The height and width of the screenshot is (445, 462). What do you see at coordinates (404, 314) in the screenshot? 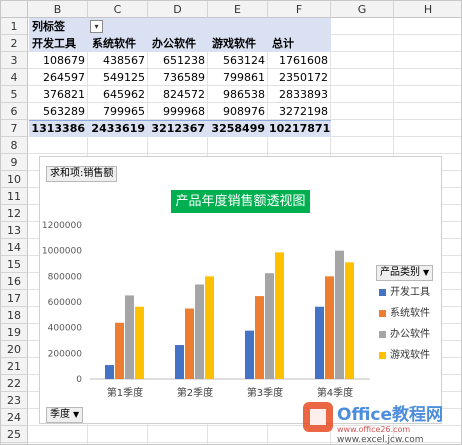
I see `legend-item: 系统软件` at bounding box center [404, 314].